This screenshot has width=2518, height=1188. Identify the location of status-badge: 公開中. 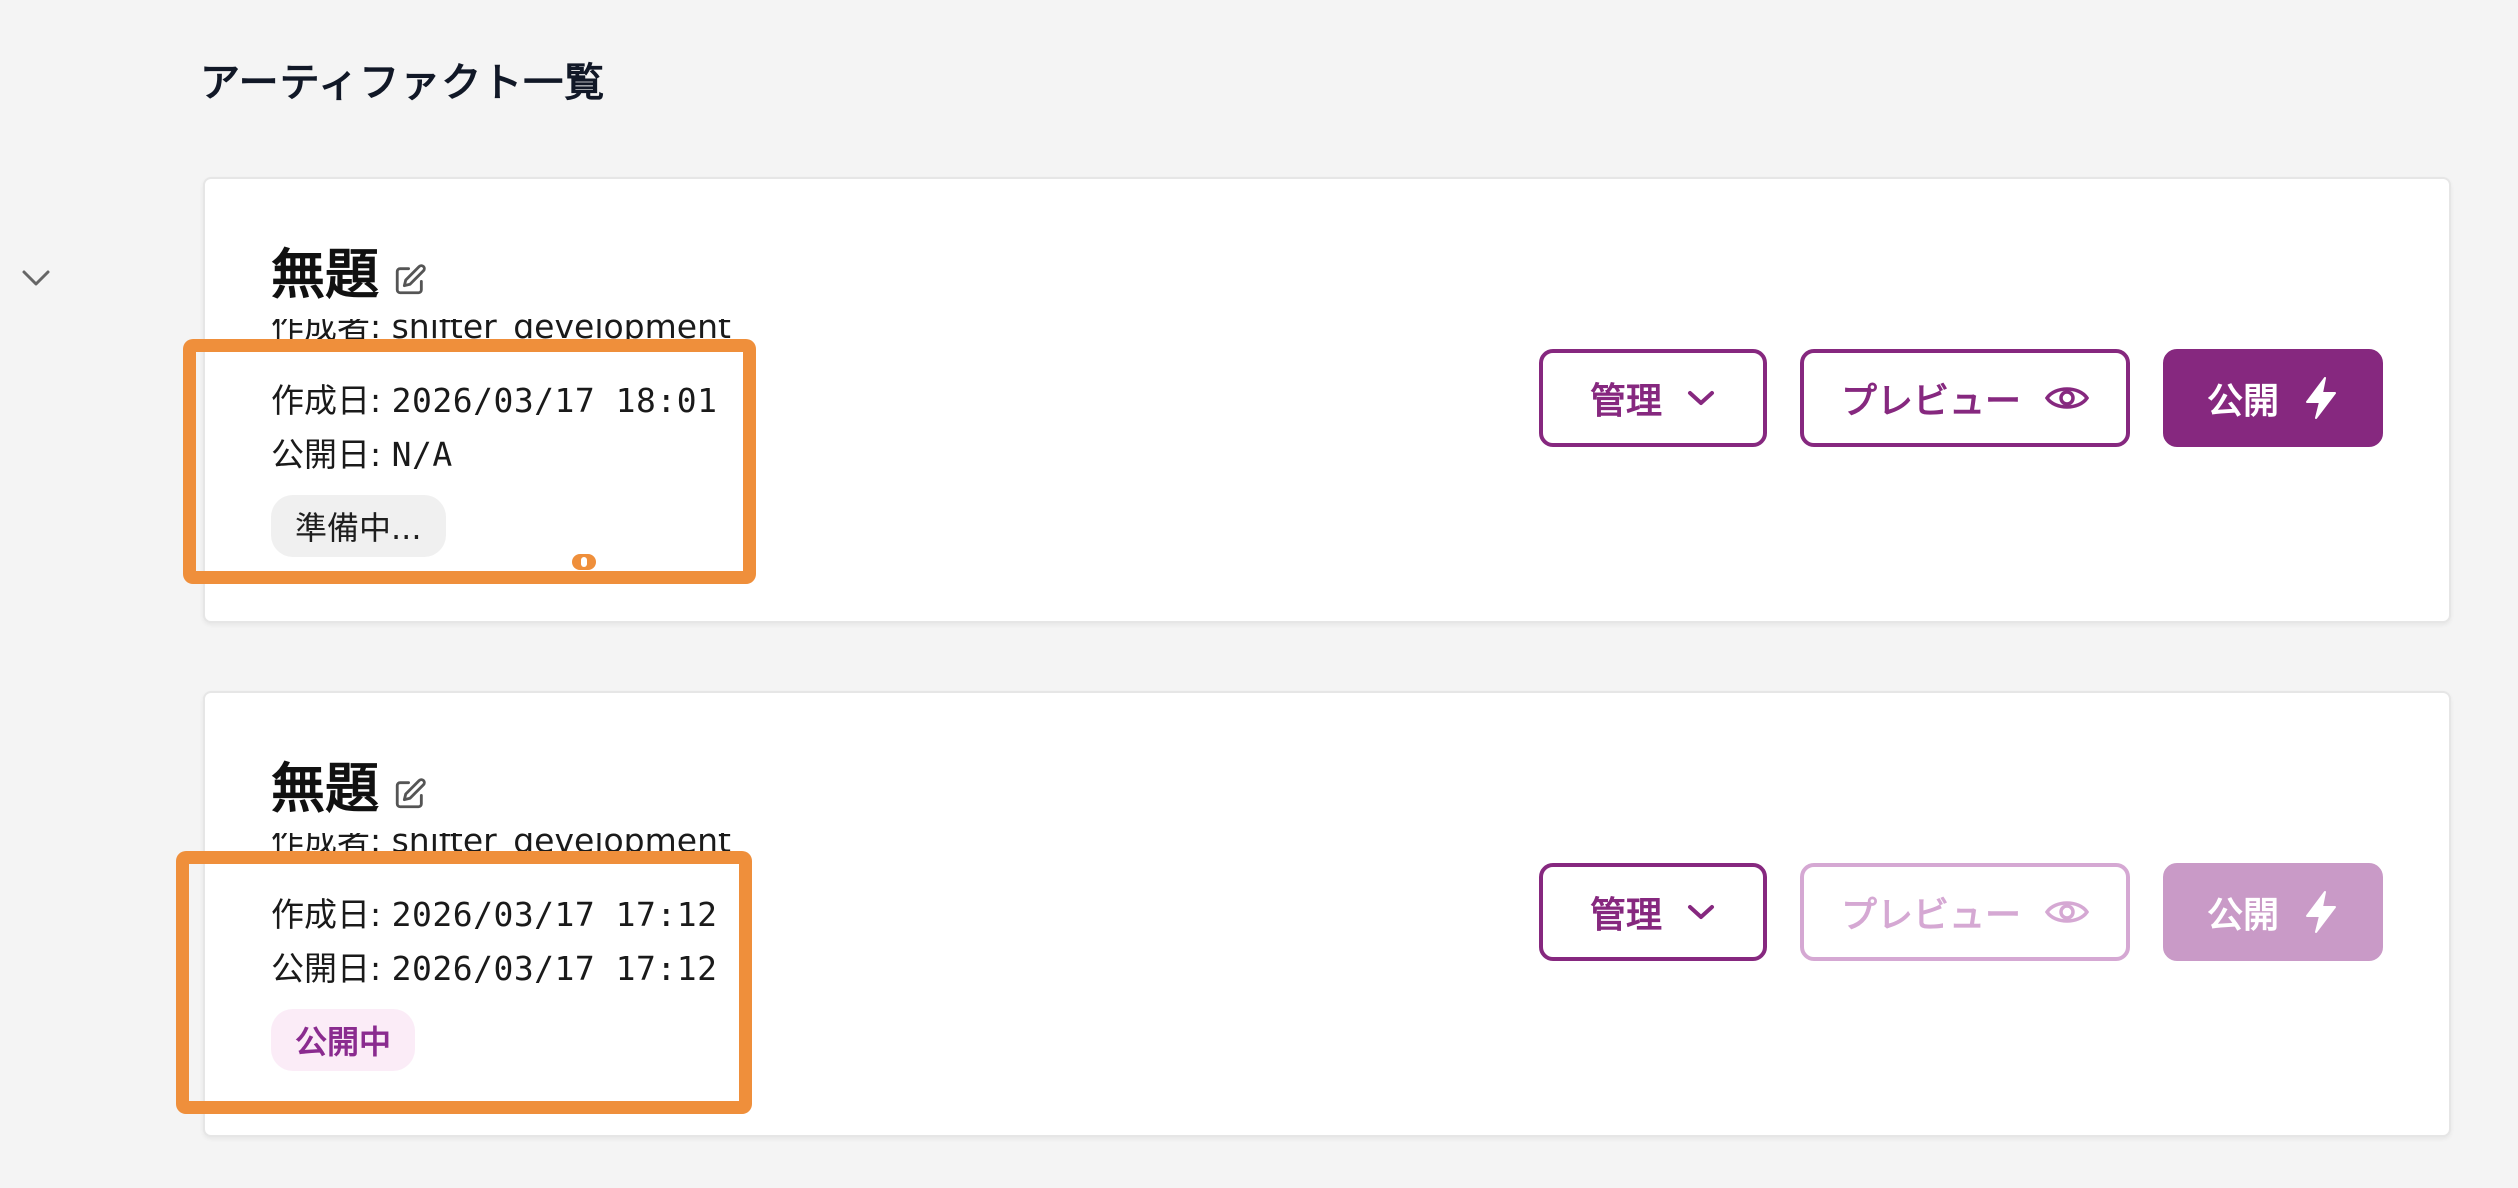
(343, 1040).